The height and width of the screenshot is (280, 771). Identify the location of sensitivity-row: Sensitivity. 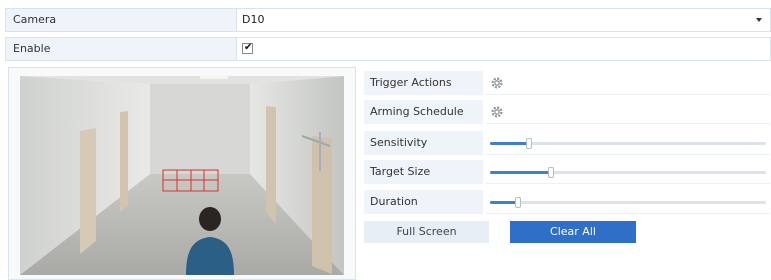
(567, 143).